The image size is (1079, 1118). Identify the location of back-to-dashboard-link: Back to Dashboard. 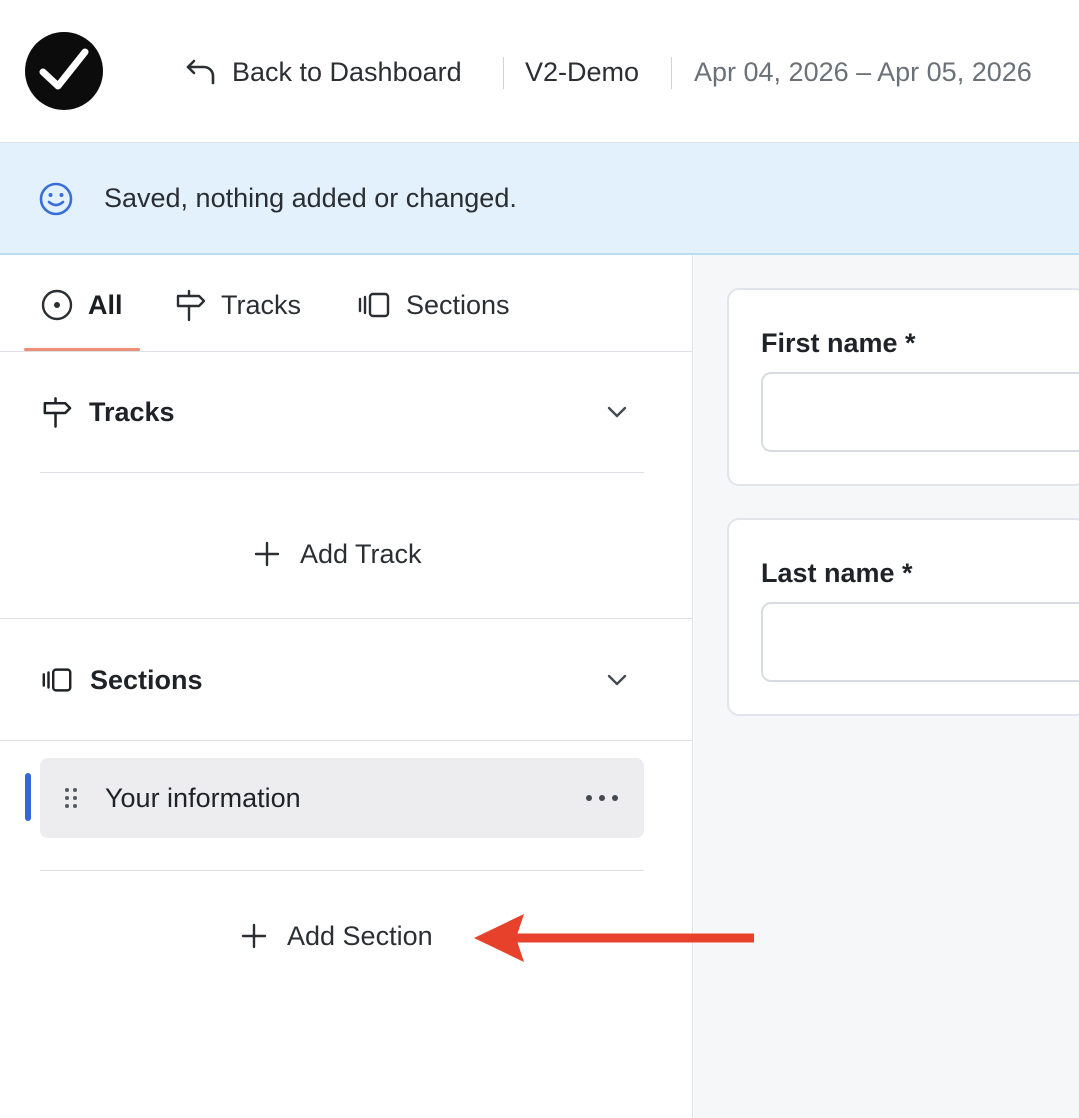
(323, 72).